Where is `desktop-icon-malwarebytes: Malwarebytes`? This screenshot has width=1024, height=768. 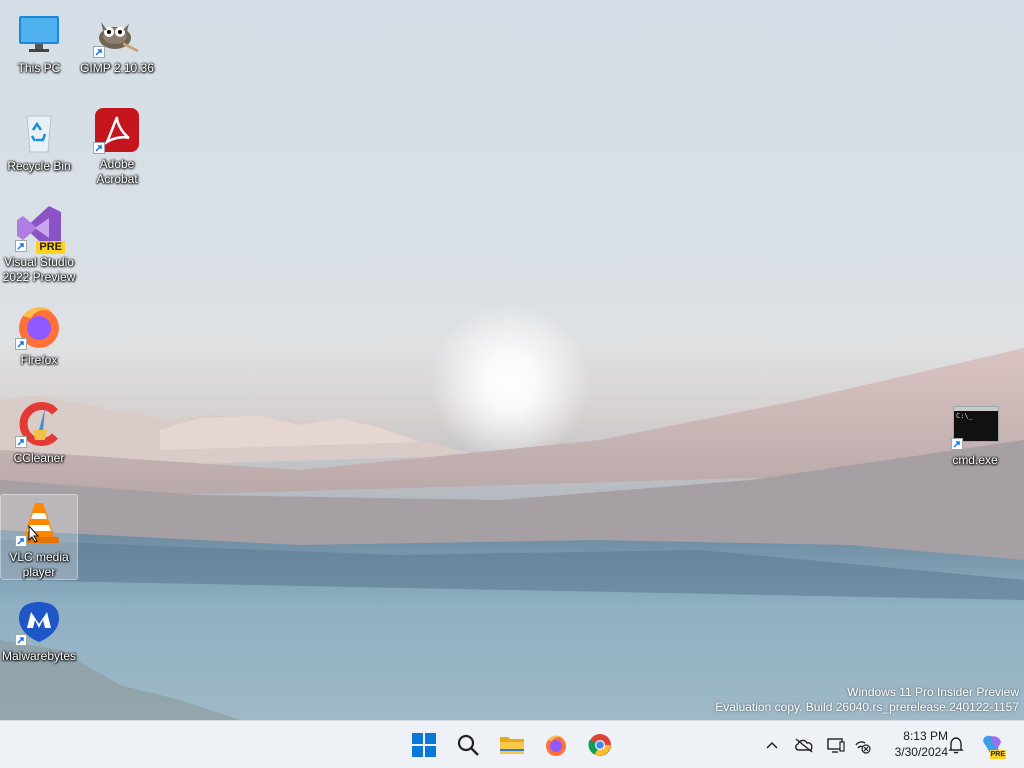
desktop-icon-malwarebytes: Malwarebytes is located at coordinates (39, 637).